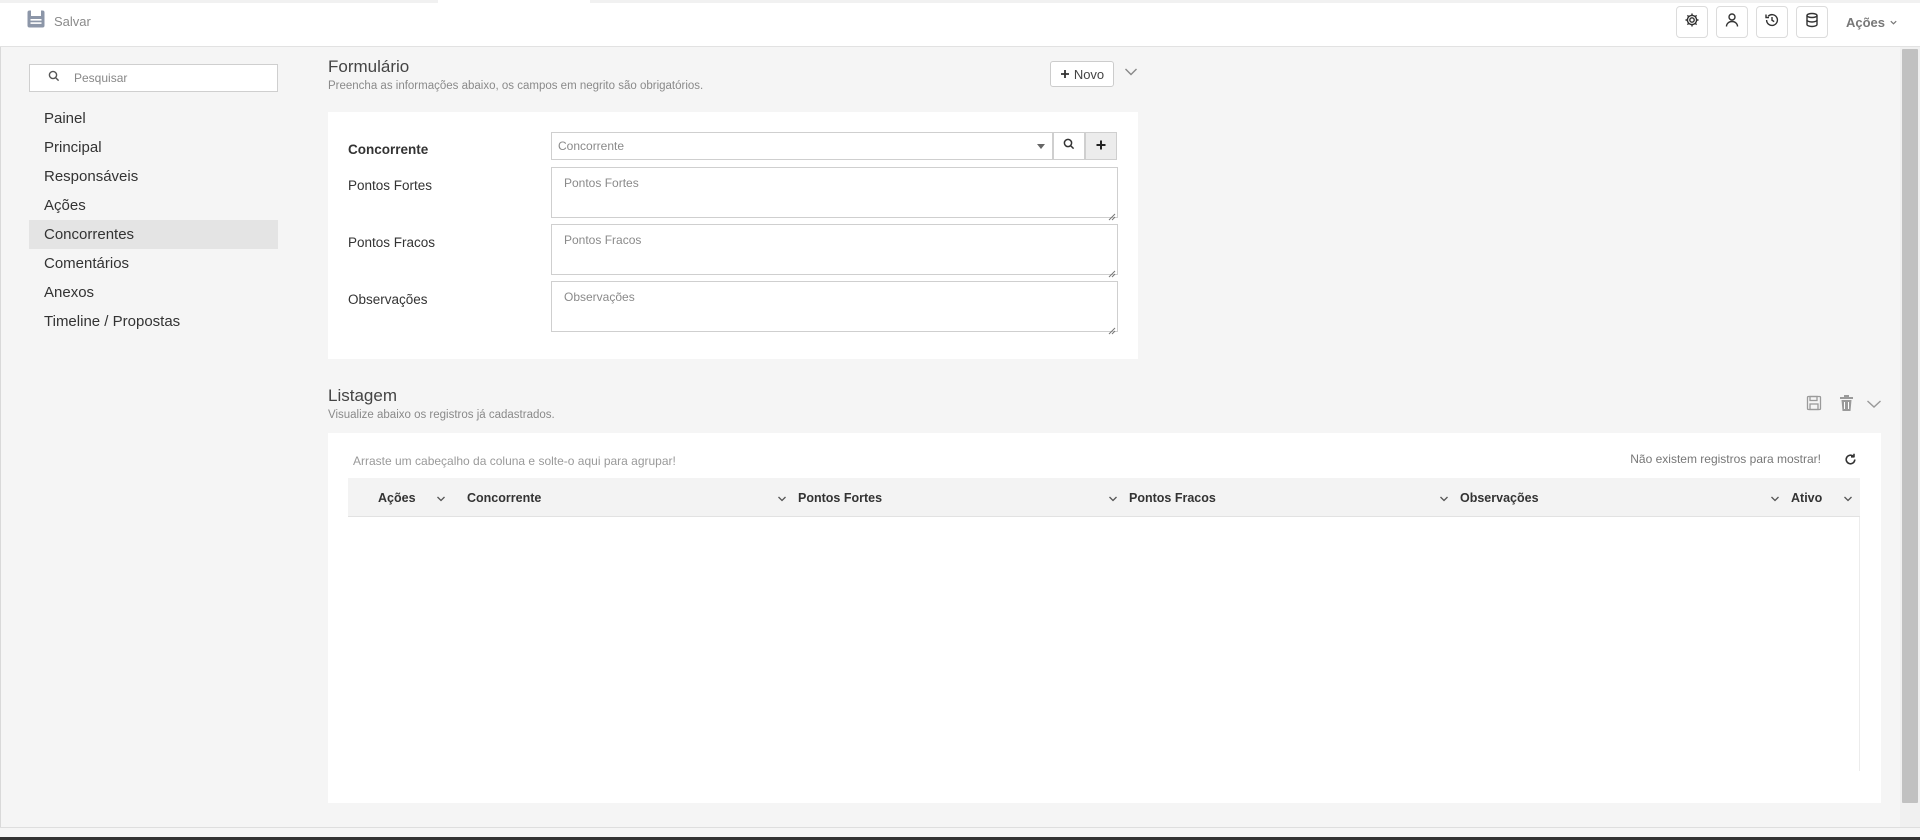 The height and width of the screenshot is (840, 1920). Describe the element at coordinates (1499, 497) in the screenshot. I see `column-label: Observações` at that location.